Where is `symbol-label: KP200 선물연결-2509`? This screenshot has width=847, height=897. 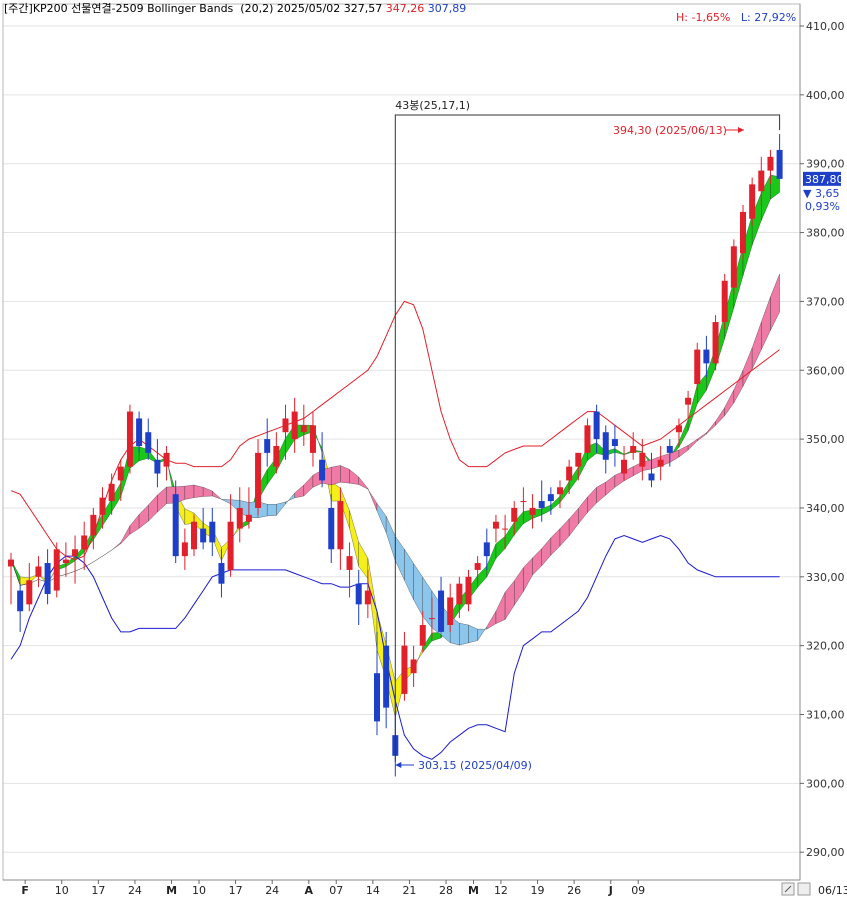
symbol-label: KP200 선물연결-2509 is located at coordinates (88, 8).